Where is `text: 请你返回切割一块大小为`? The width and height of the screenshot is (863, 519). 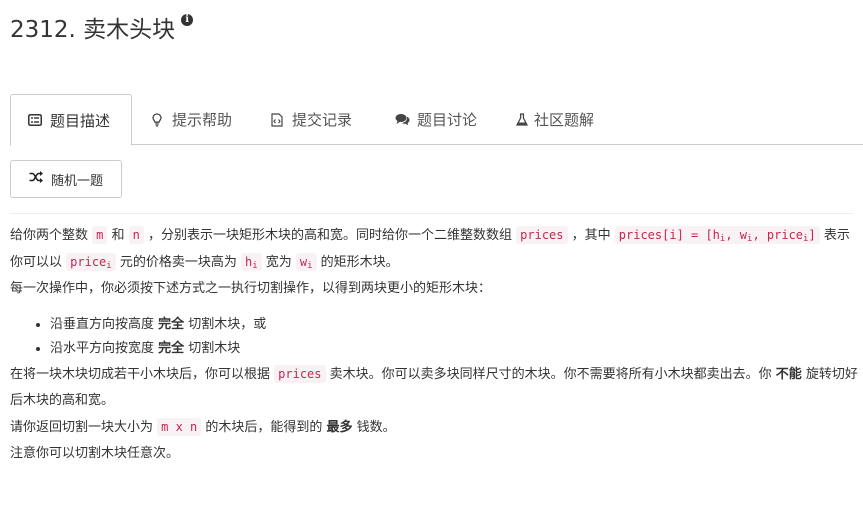
text: 请你返回切割一块大小为 is located at coordinates (84, 427).